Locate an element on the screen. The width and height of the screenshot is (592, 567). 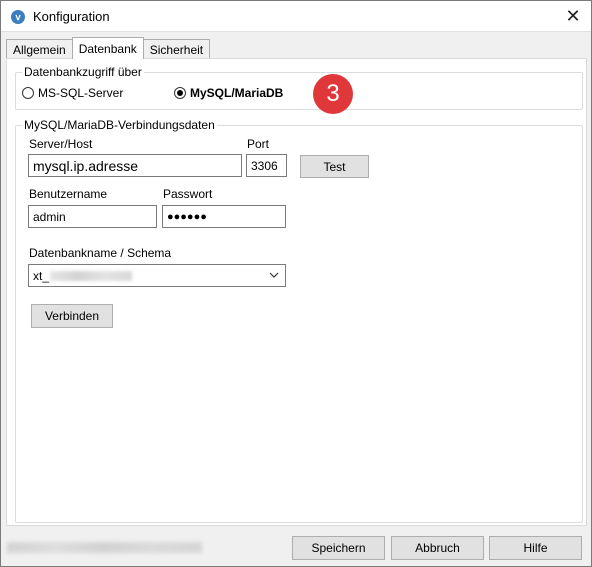
radio-mssql: MS-SQL-Server is located at coordinates (72, 93).